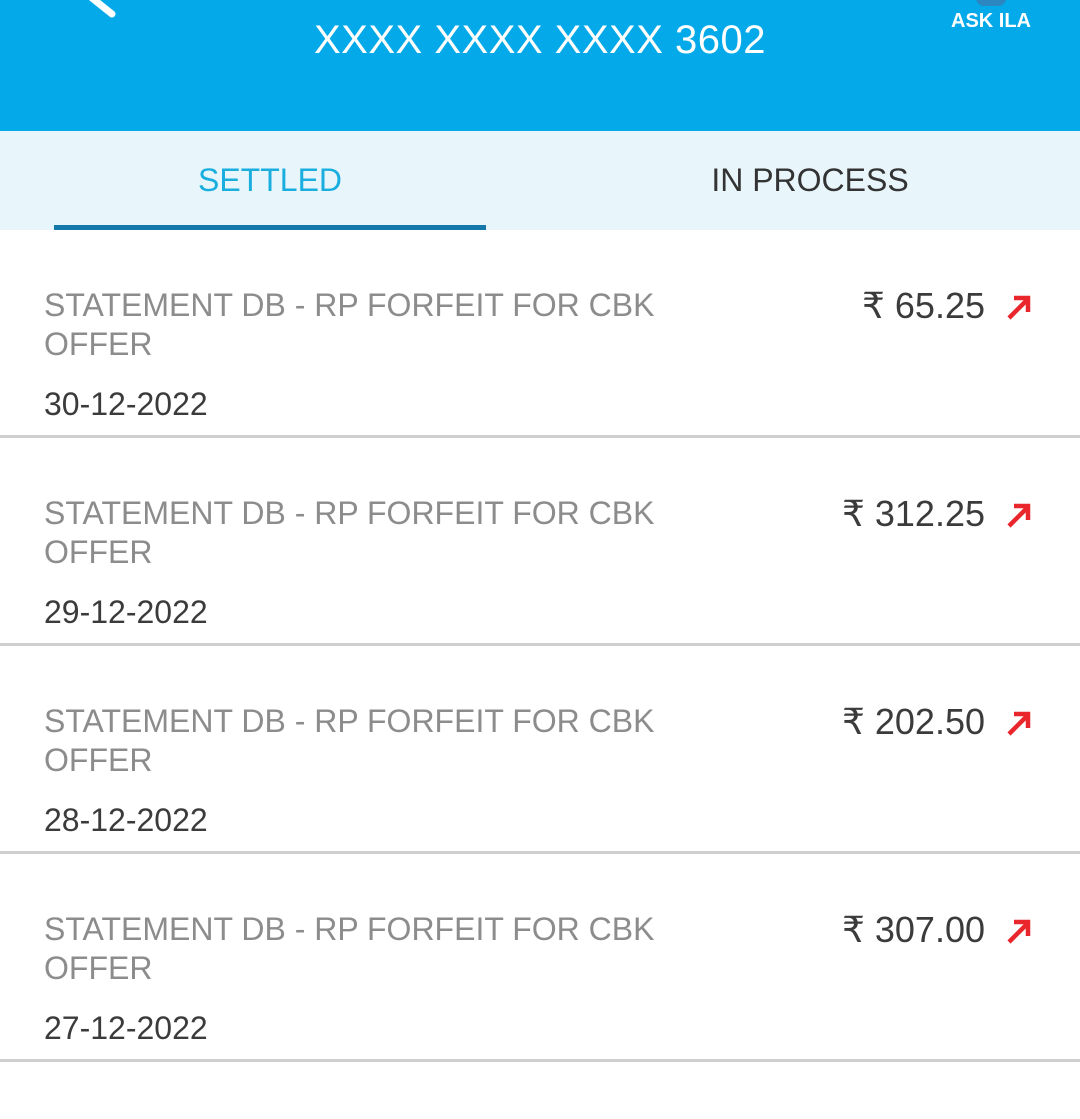 The width and height of the screenshot is (1080, 1119). Describe the element at coordinates (126, 612) in the screenshot. I see `transaction-date: 29-12-2022` at that location.